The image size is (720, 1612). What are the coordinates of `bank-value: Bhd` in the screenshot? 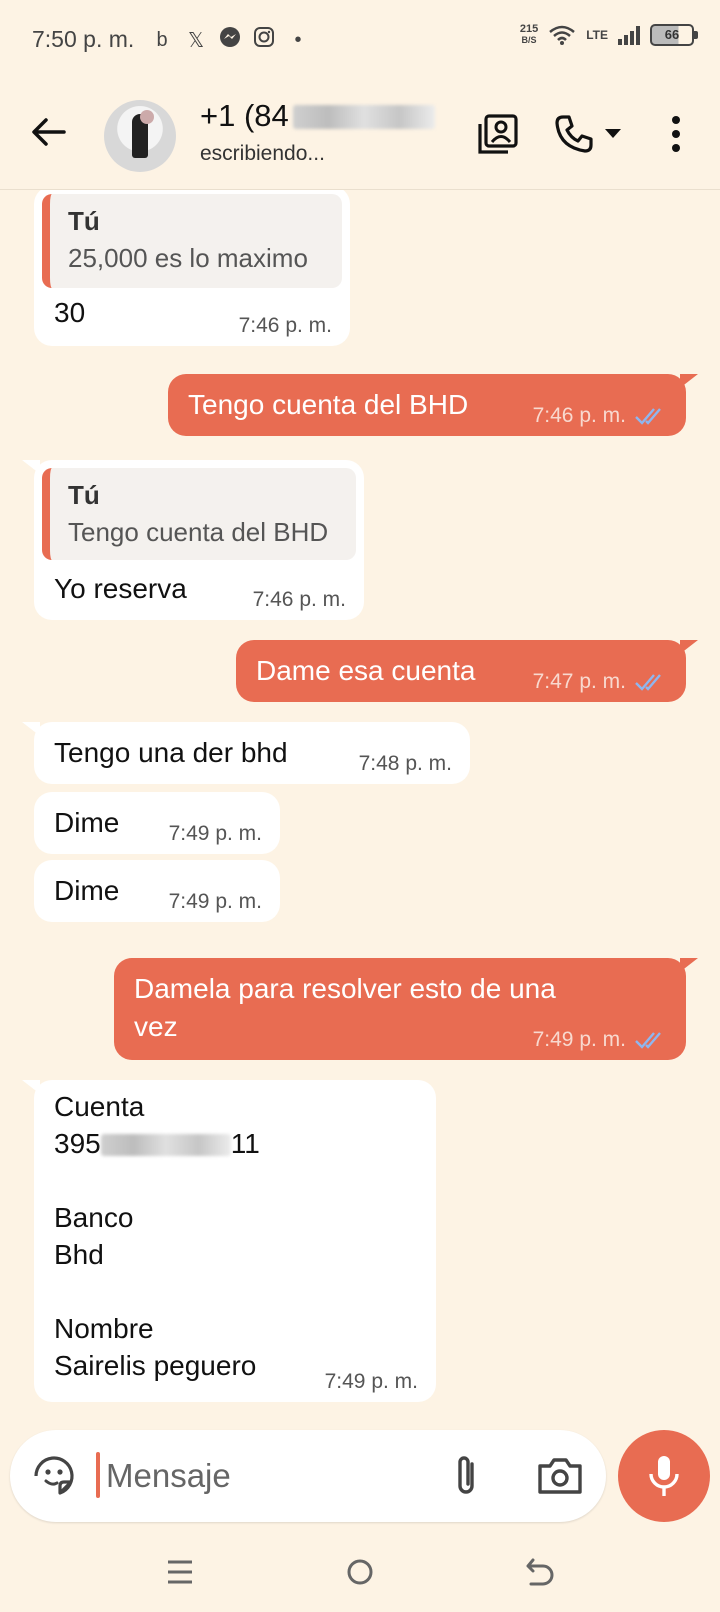 It's located at (79, 1254).